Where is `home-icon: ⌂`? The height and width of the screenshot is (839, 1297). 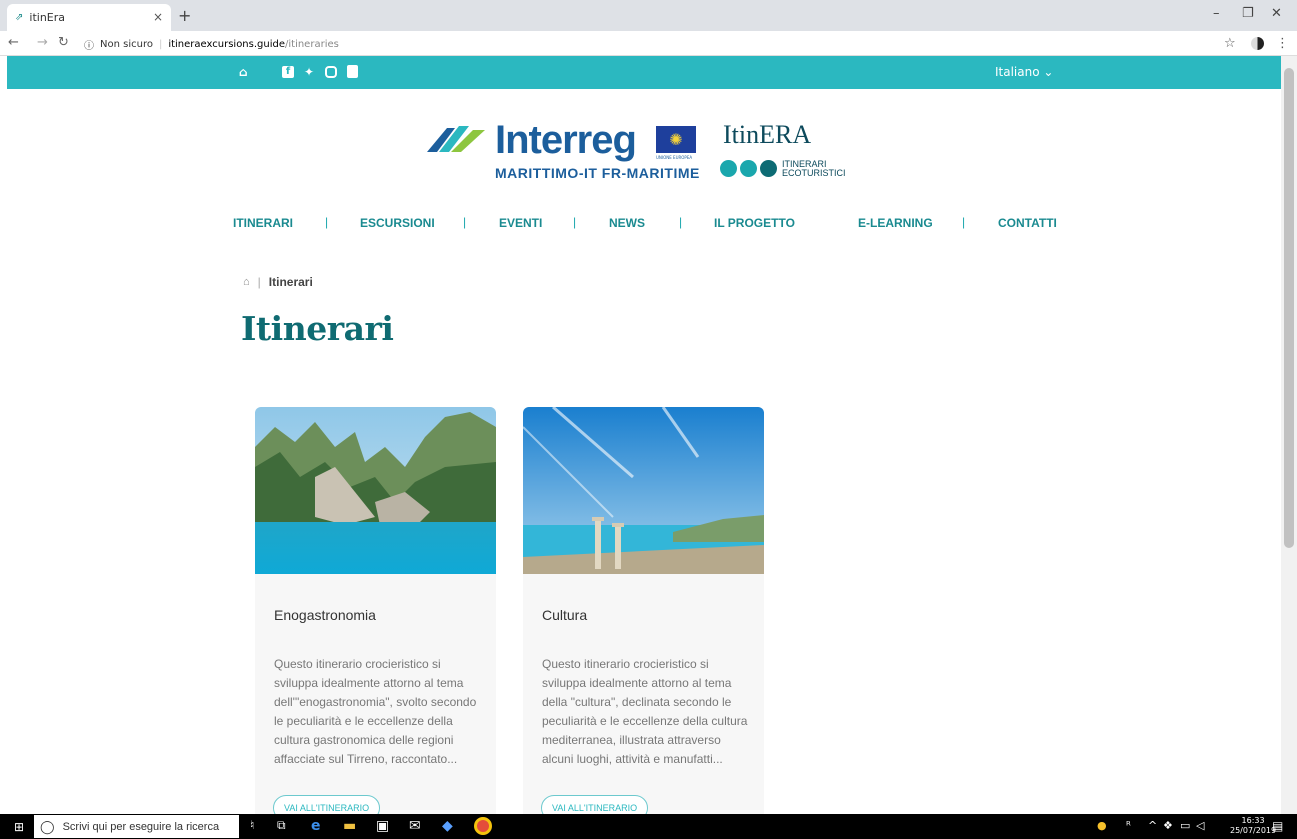 home-icon: ⌂ is located at coordinates (243, 72).